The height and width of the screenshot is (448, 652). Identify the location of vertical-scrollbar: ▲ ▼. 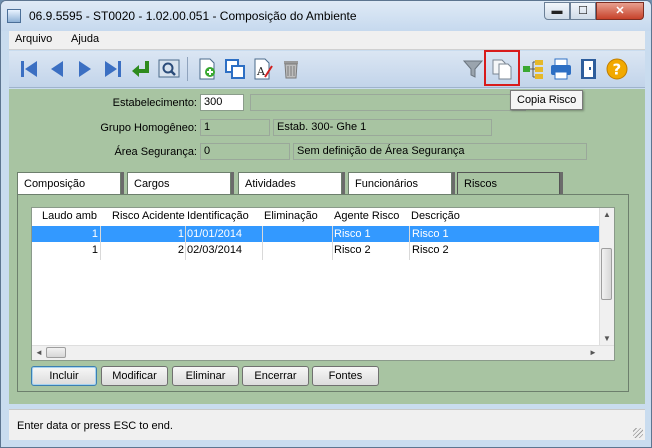
(606, 278).